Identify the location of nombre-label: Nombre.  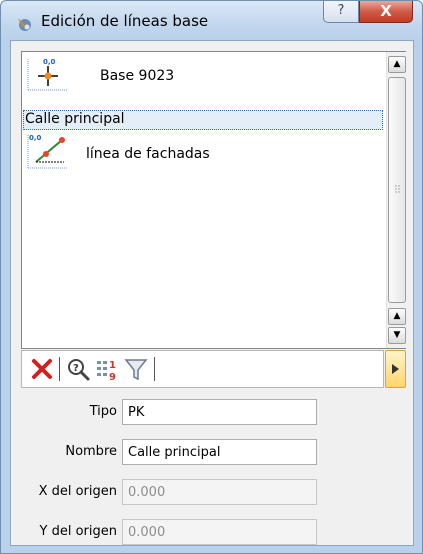
(91, 451).